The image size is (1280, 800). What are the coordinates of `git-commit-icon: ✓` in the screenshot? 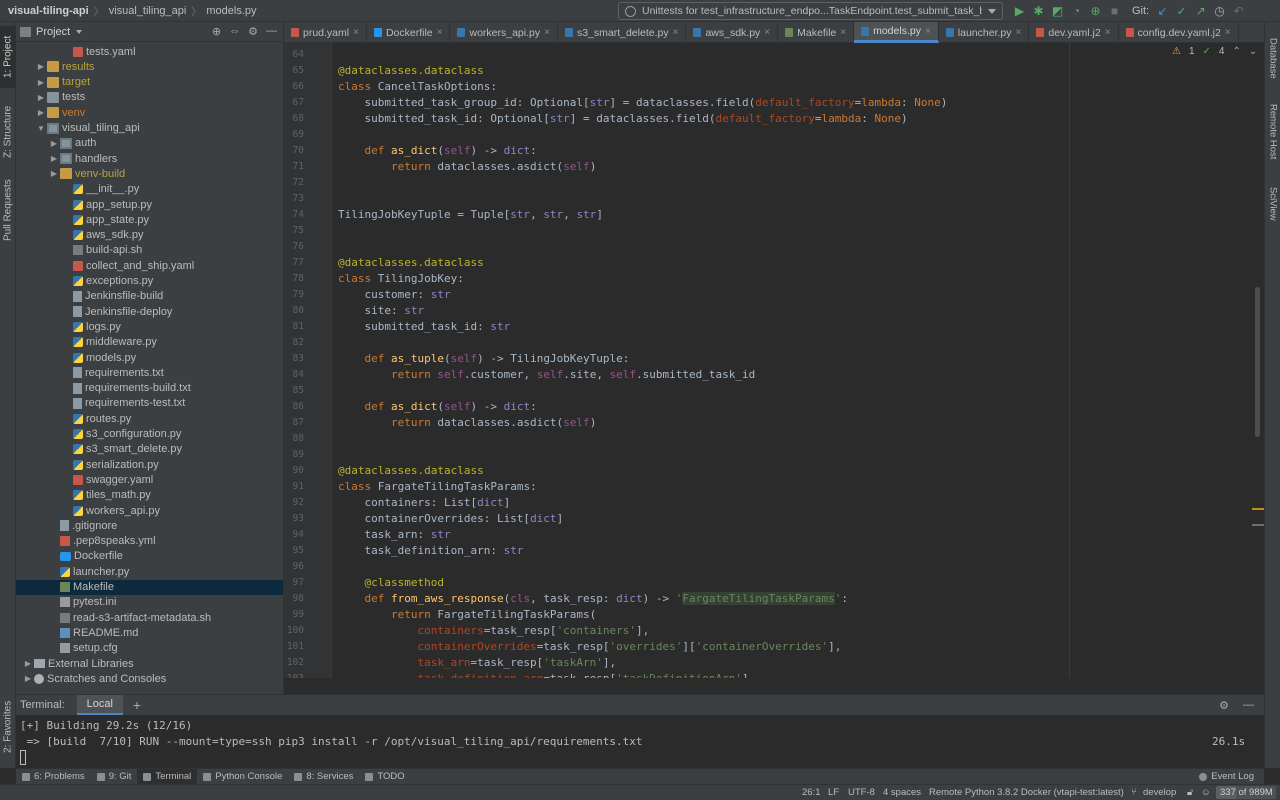 It's located at (1181, 11).